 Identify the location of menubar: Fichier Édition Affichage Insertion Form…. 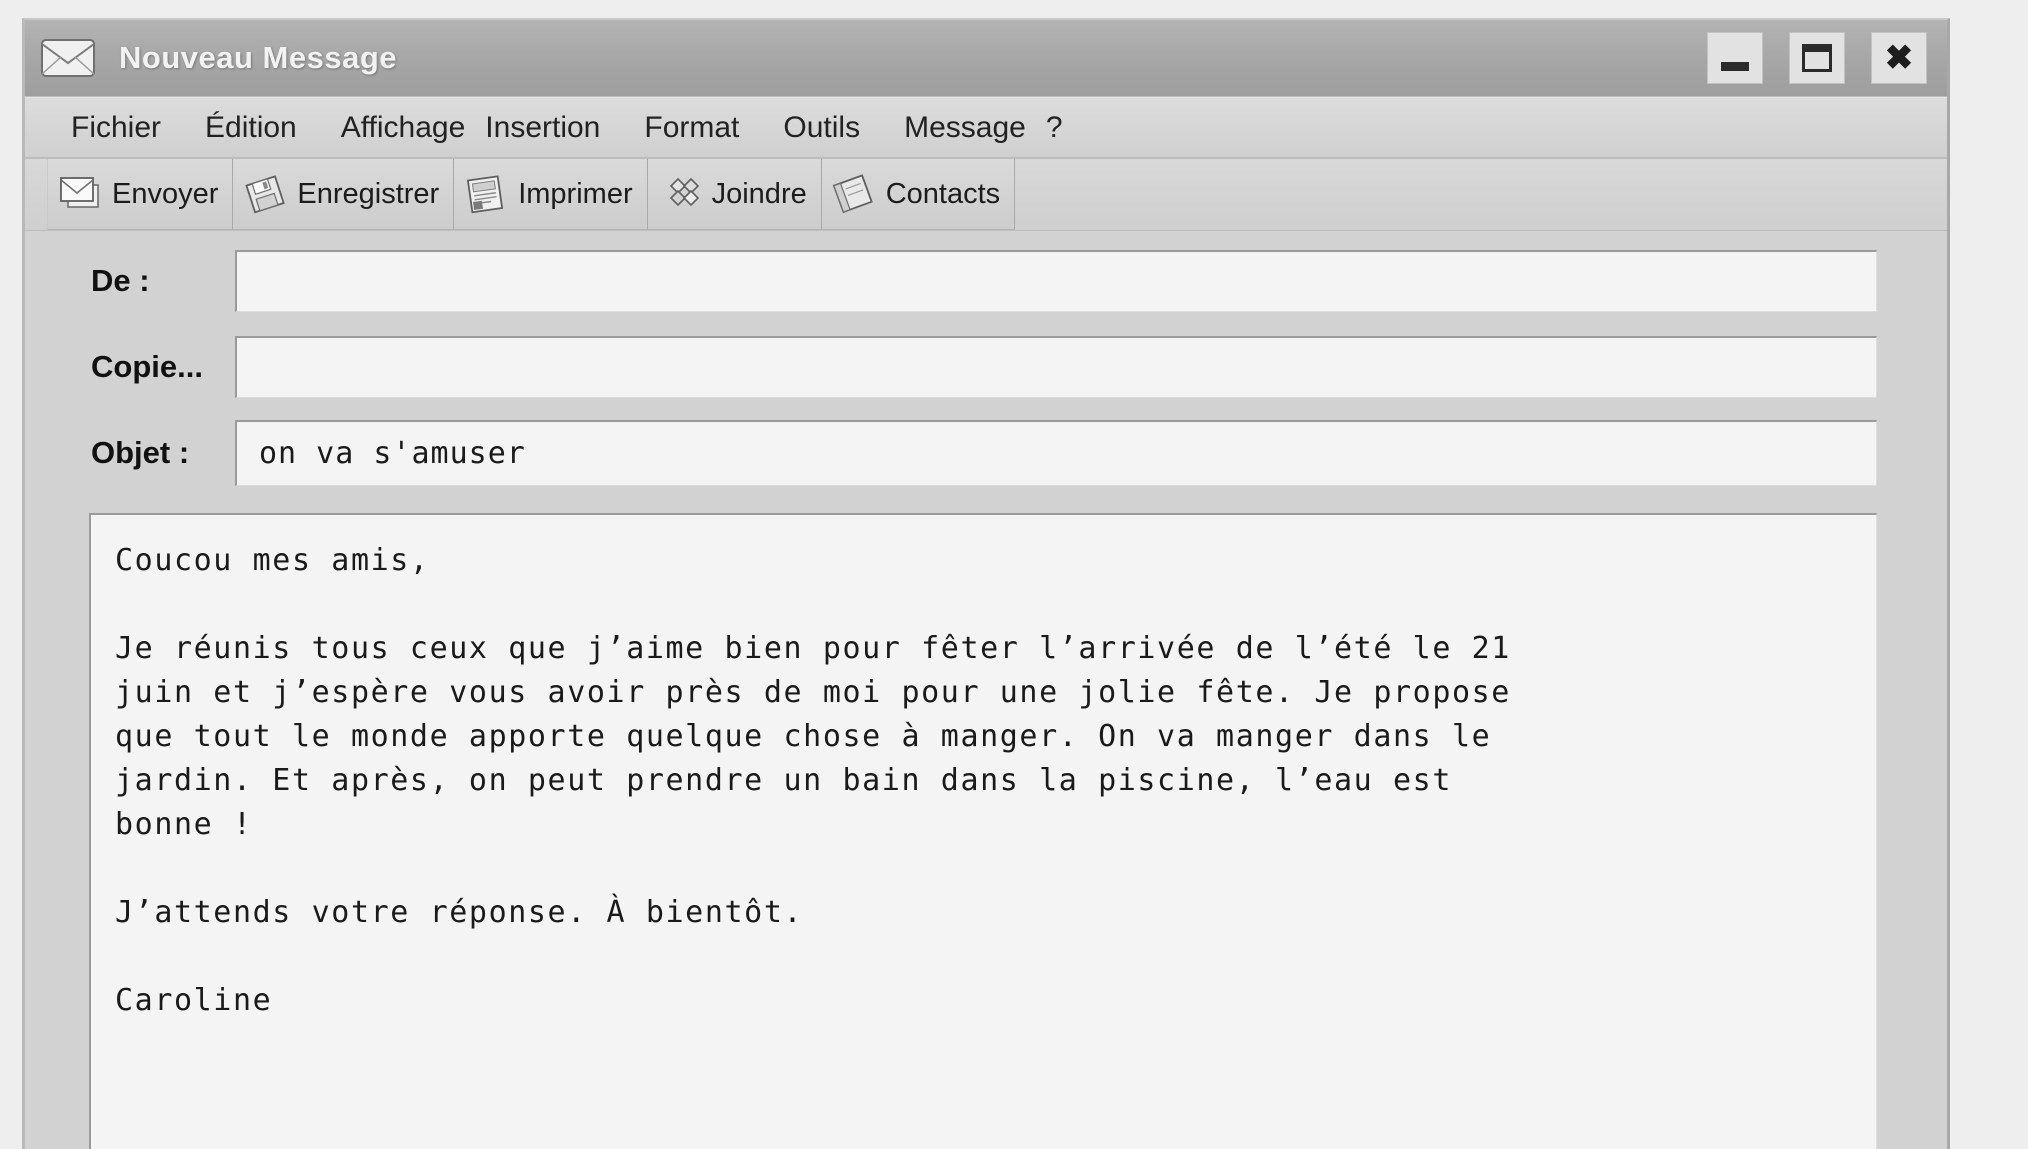
(986, 128).